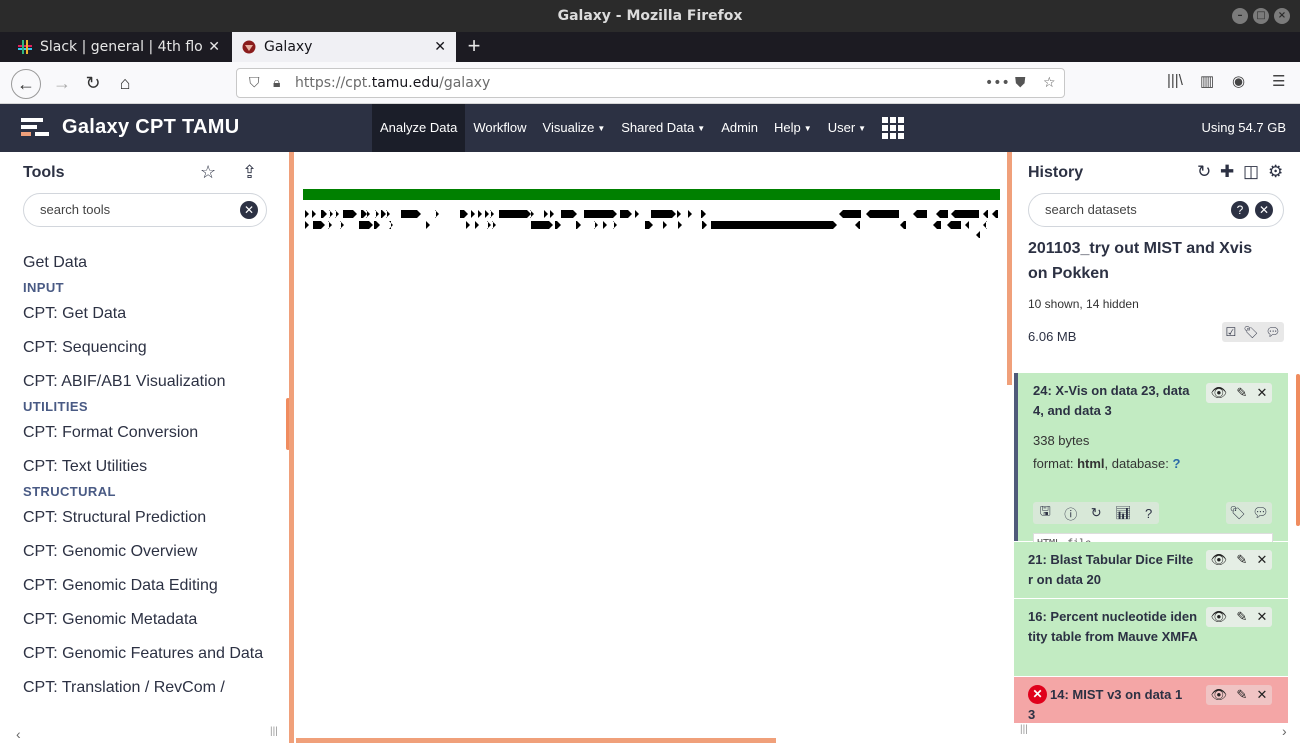 Image resolution: width=1300 pixels, height=743 pixels. Describe the element at coordinates (419, 128) in the screenshot. I see `menu-analyze-data: Analyze Data` at that location.